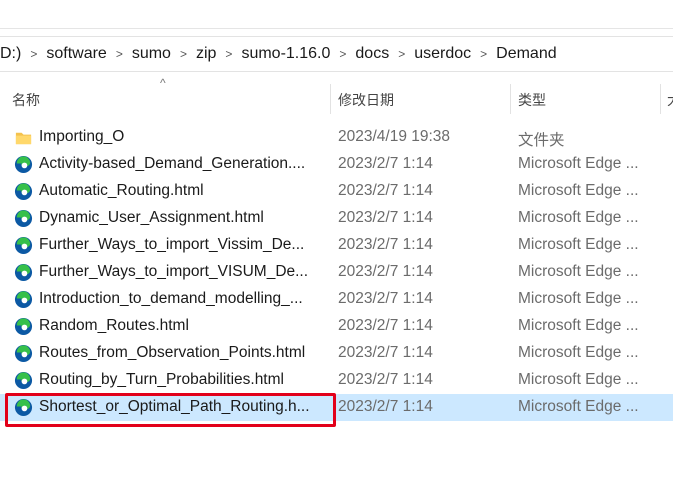 Image resolution: width=673 pixels, height=488 pixels. What do you see at coordinates (336, 14) in the screenshot?
I see `window-top-strip` at bounding box center [336, 14].